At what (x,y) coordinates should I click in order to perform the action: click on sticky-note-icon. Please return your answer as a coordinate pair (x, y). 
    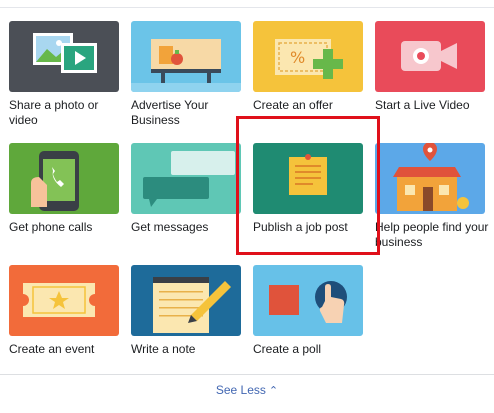
    Looking at the image, I should click on (308, 178).